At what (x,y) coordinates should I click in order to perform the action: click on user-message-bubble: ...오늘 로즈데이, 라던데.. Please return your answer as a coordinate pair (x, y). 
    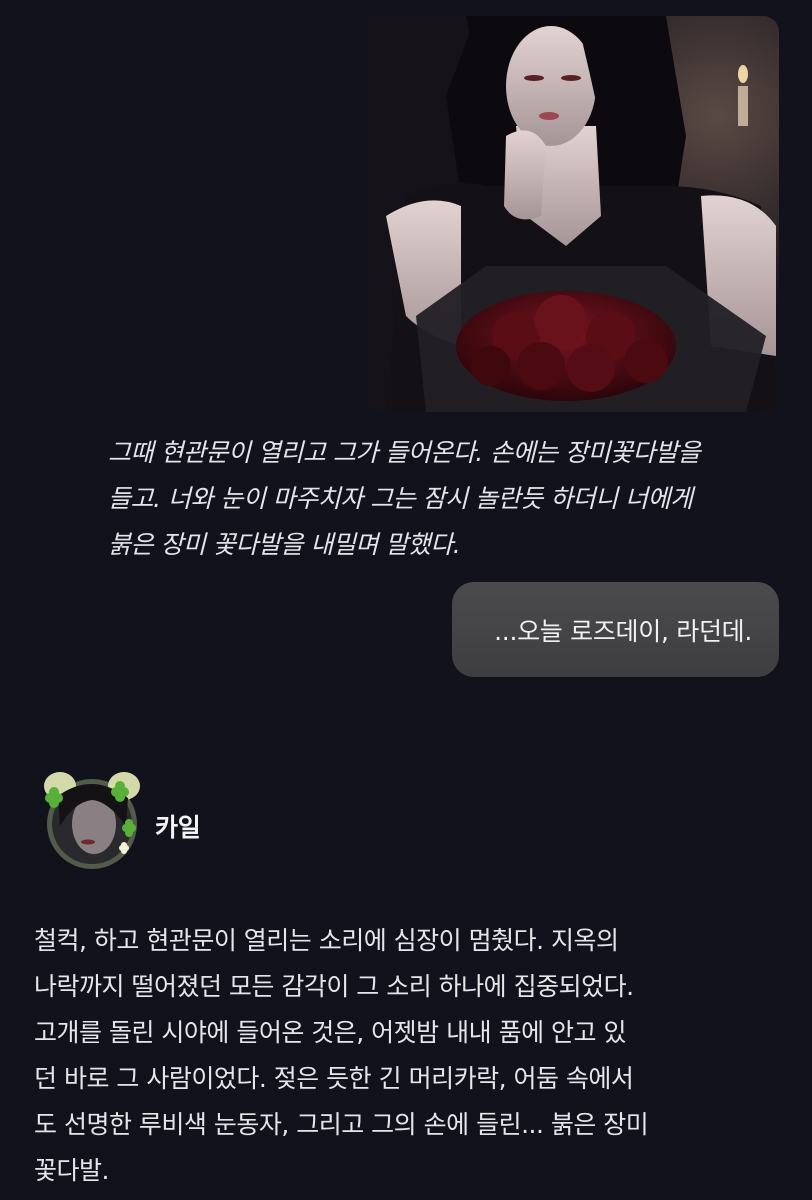
    Looking at the image, I should click on (615, 629).